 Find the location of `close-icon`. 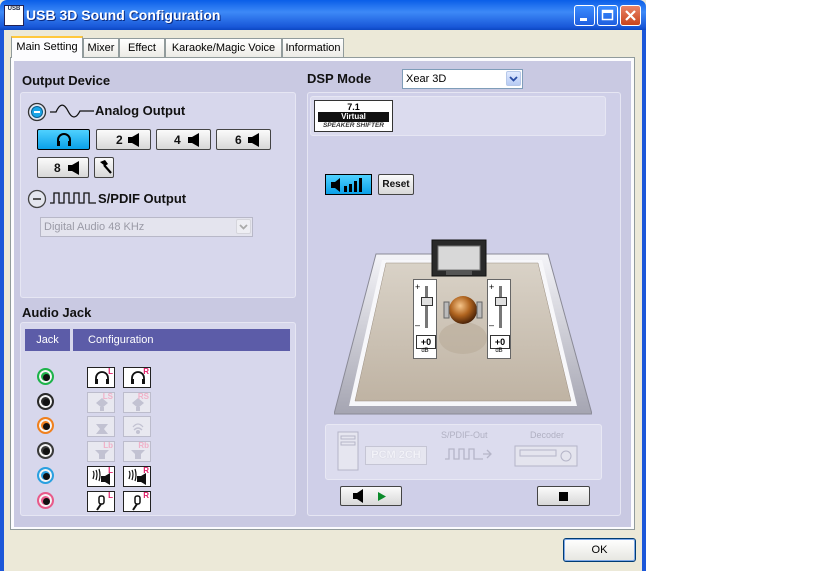

close-icon is located at coordinates (630, 15).